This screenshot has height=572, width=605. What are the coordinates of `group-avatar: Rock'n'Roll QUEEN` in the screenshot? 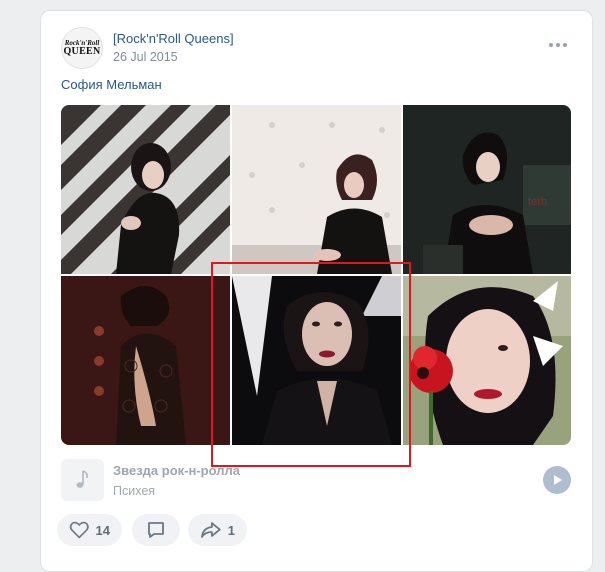 It's located at (82, 48).